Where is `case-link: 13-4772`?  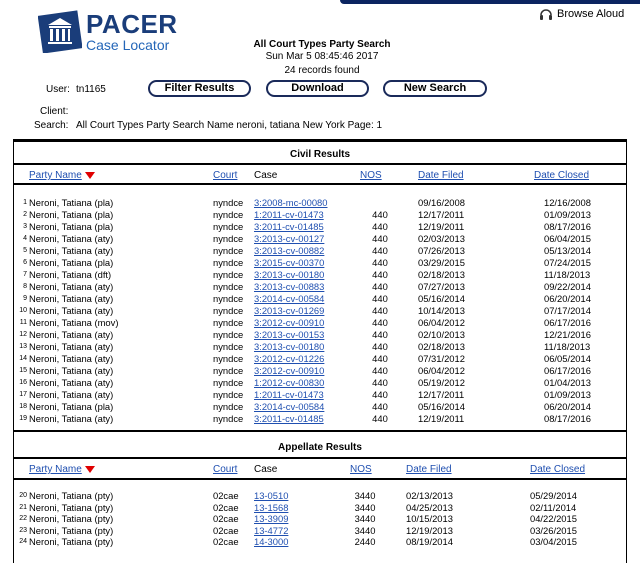 case-link: 13-4772 is located at coordinates (271, 530).